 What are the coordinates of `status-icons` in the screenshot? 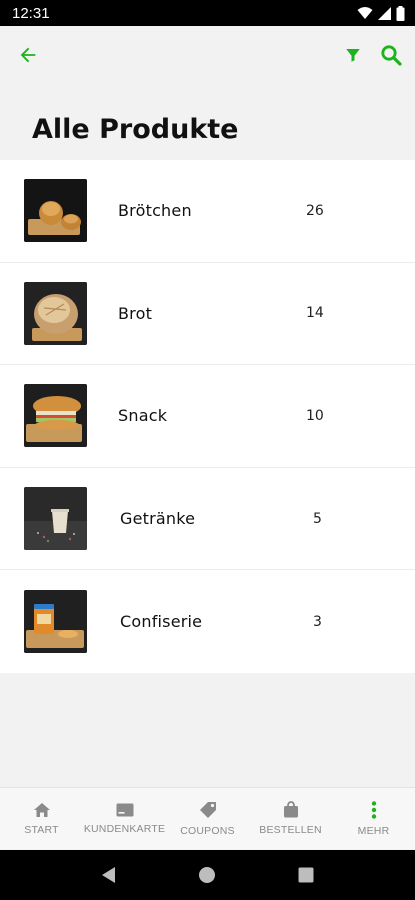 It's located at (381, 13).